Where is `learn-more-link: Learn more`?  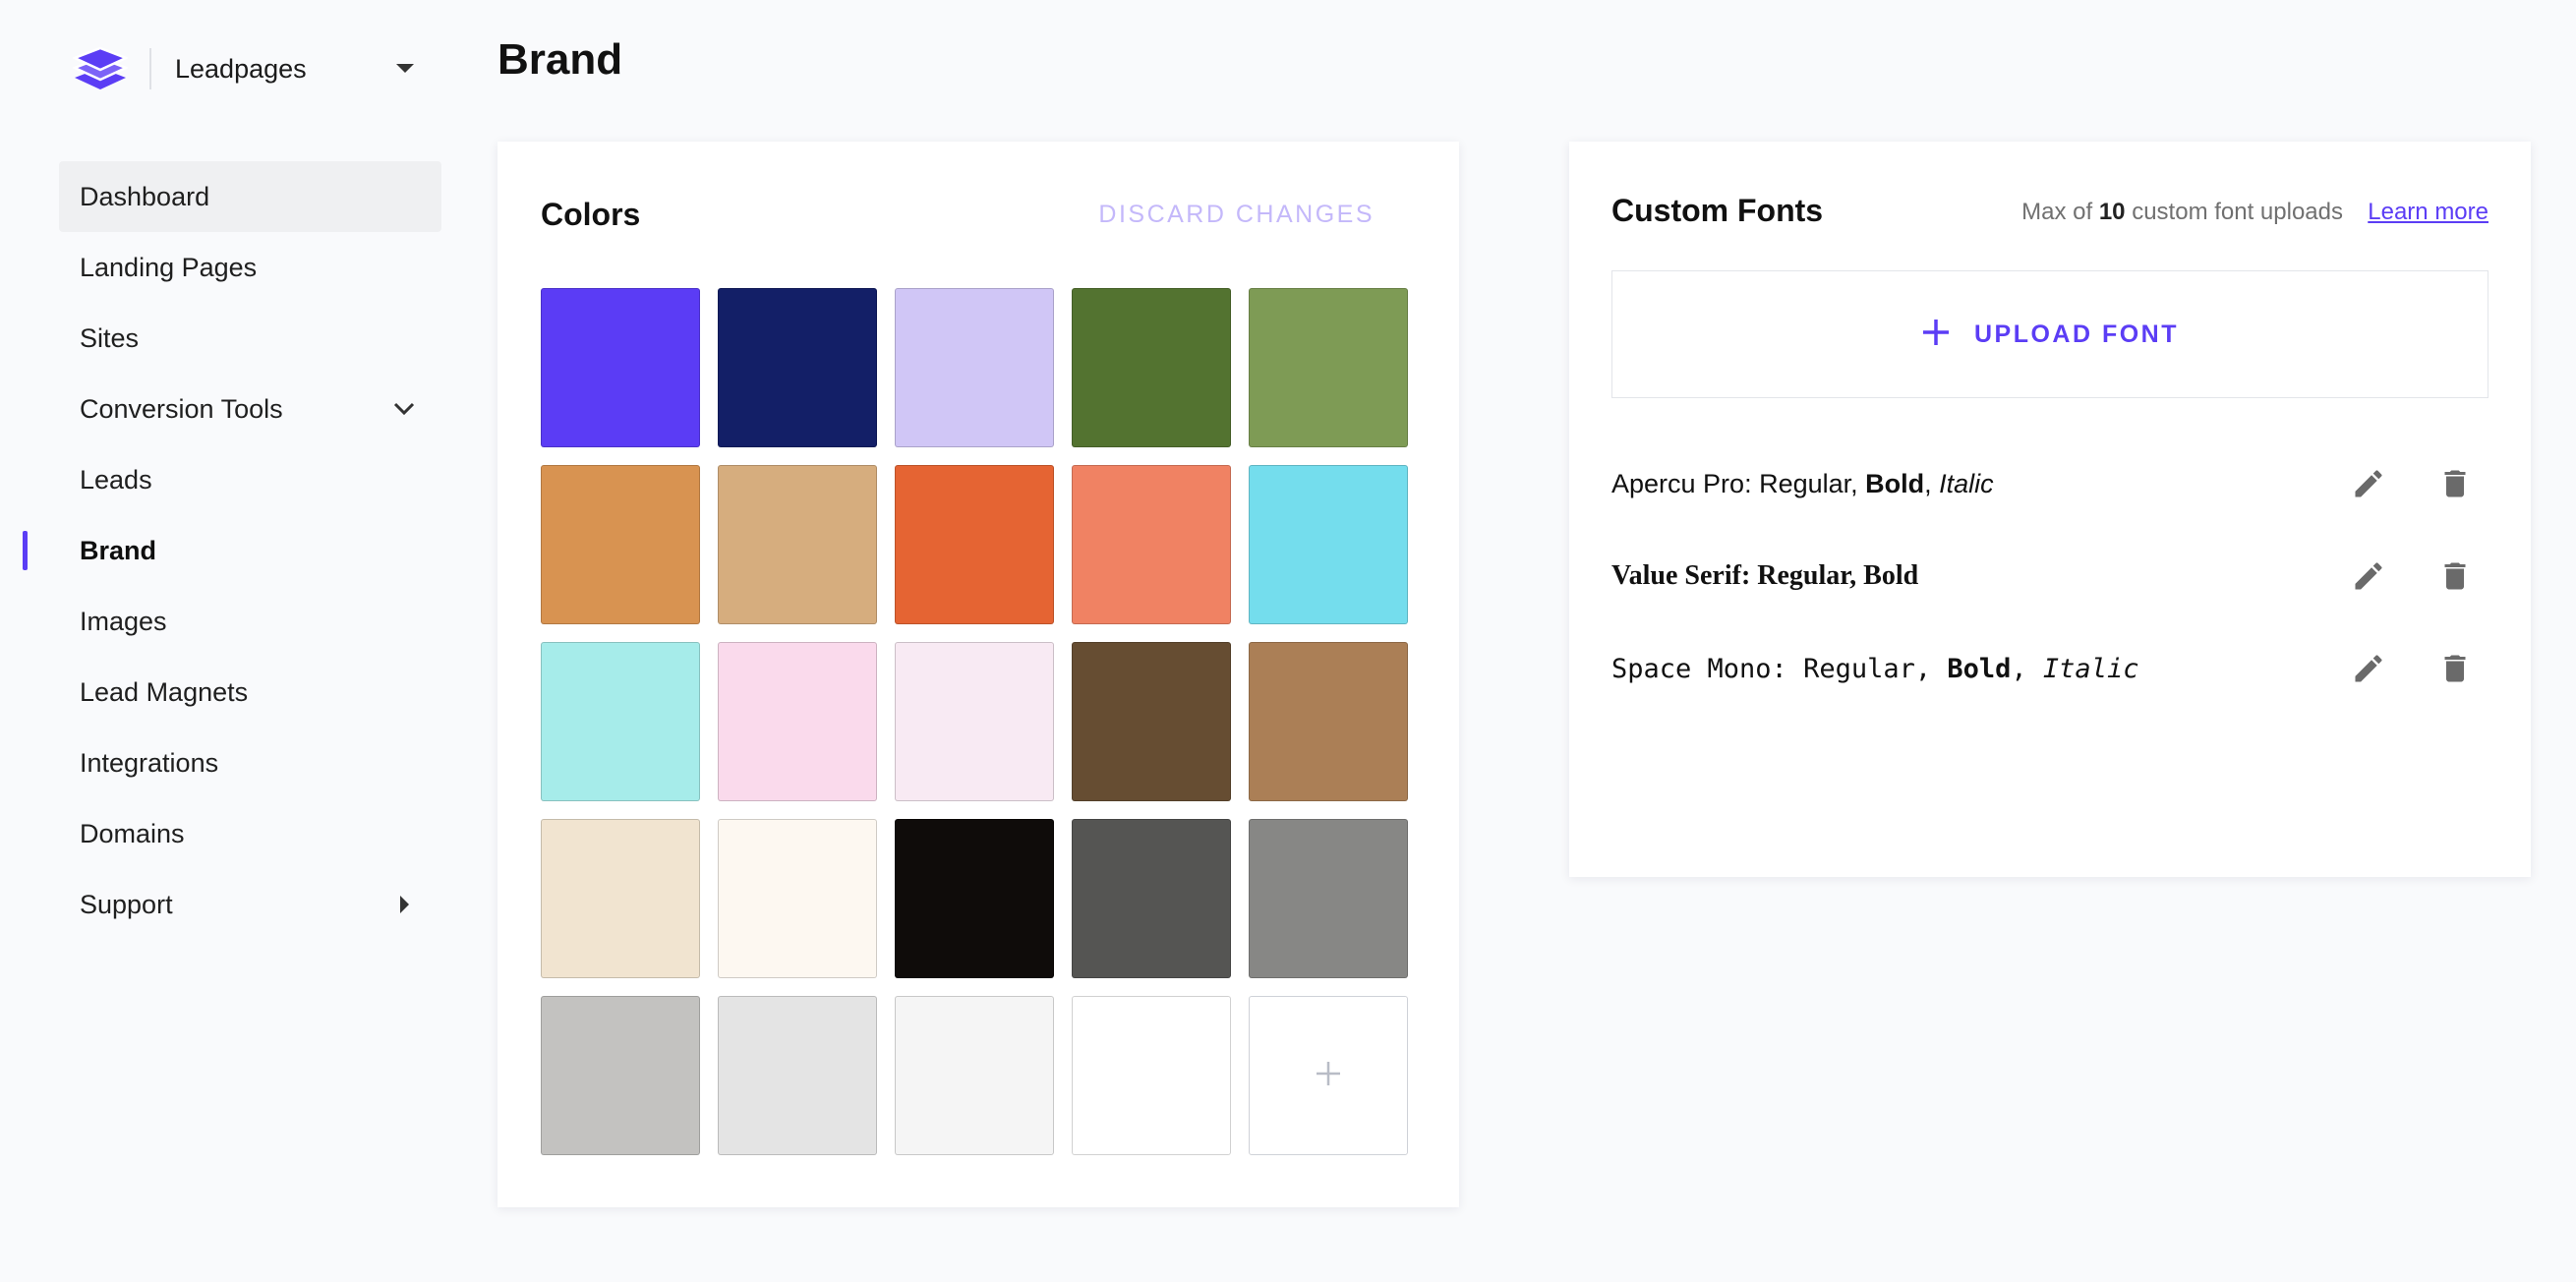
learn-more-link: Learn more is located at coordinates (2428, 212).